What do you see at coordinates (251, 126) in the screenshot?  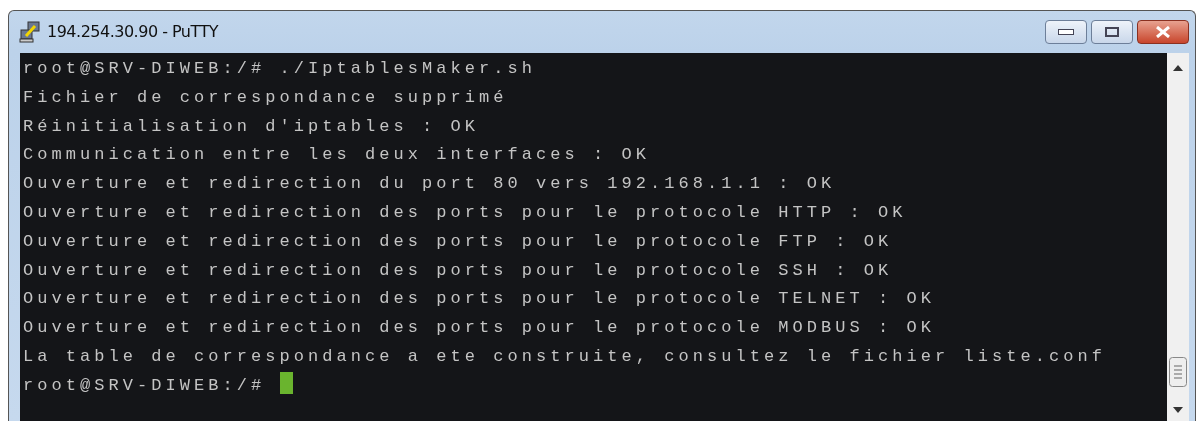 I see `terminal-line: Réinitialisation d'iptables : OK` at bounding box center [251, 126].